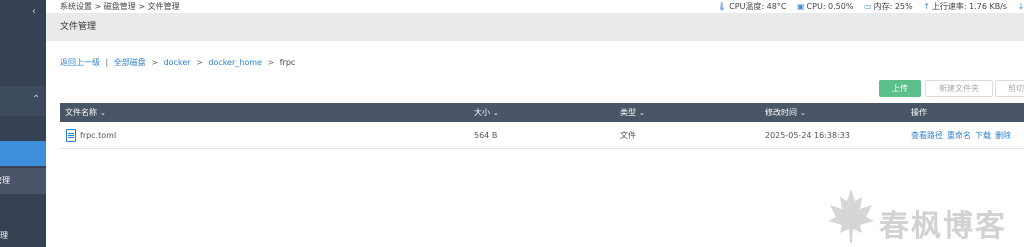 The height and width of the screenshot is (247, 1024). Describe the element at coordinates (722, 6) in the screenshot. I see `thermometer-icon: 🌡` at that location.